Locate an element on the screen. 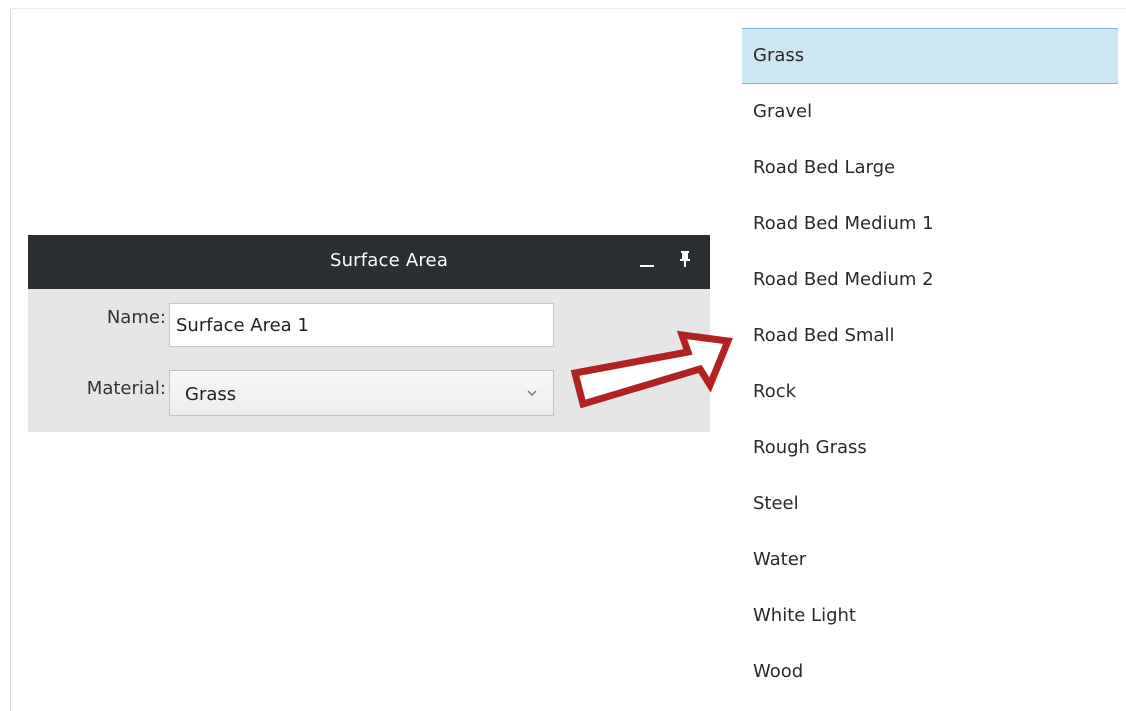 The height and width of the screenshot is (711, 1126). dropdown-option: White Light is located at coordinates (930, 616).